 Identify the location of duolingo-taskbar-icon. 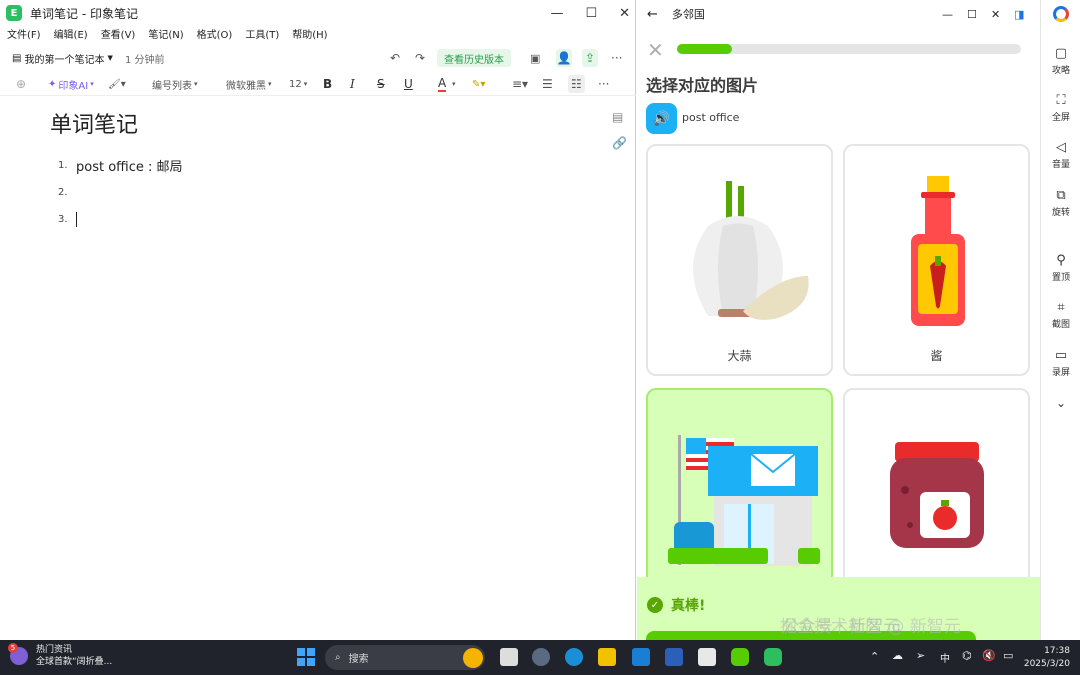
(740, 657).